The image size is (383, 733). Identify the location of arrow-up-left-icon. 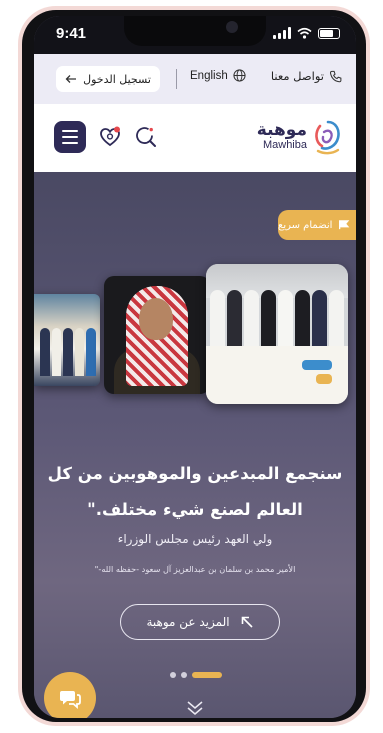
(247, 622).